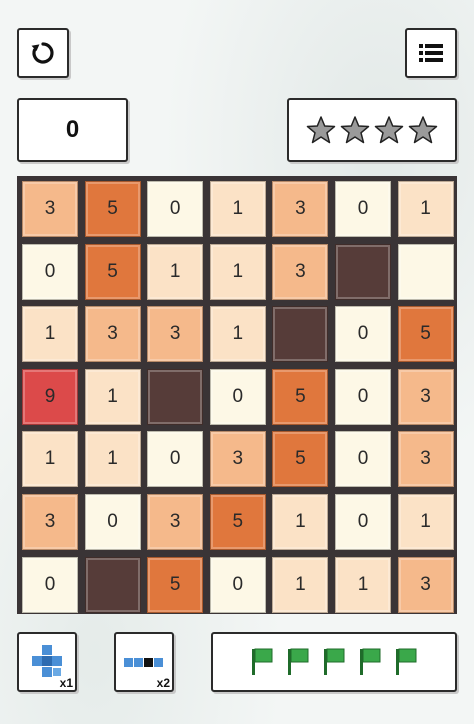 The image size is (474, 724). I want to click on row-bomb-count: x2, so click(163, 683).